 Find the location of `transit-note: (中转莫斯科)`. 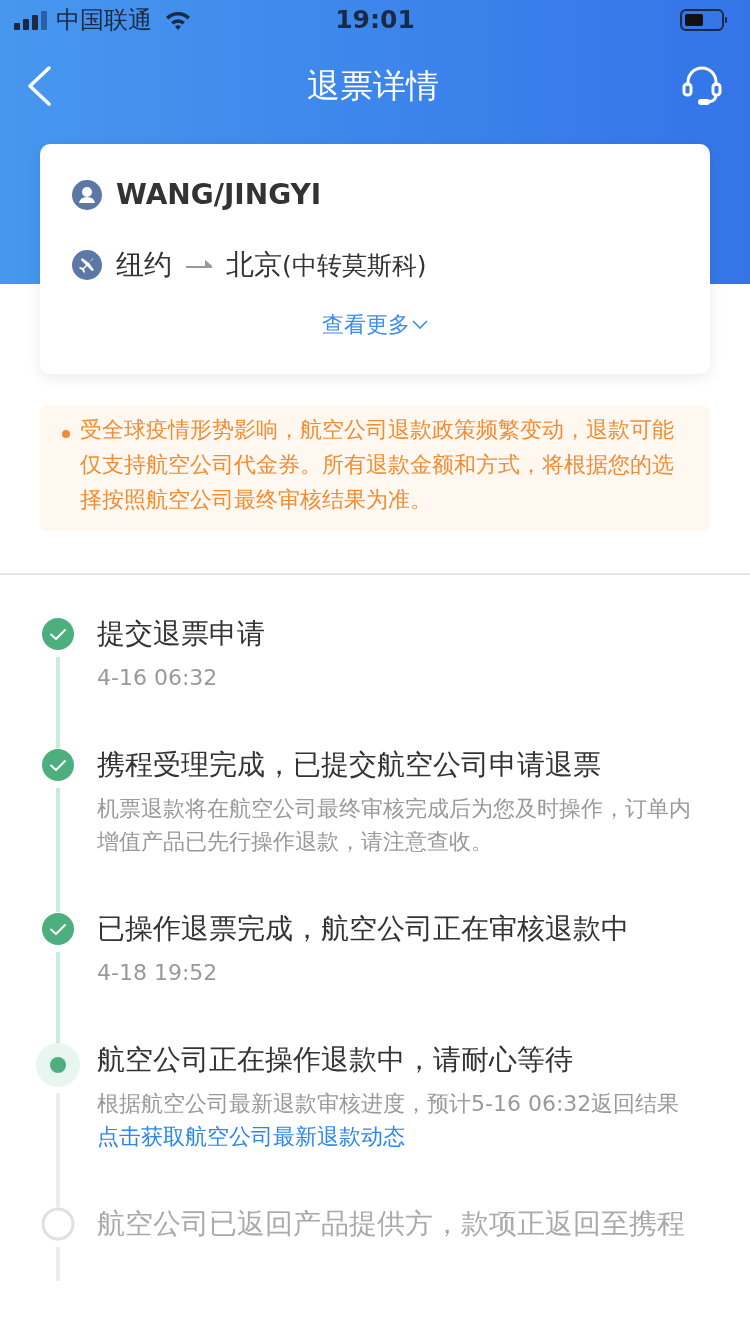

transit-note: (中转莫斯科) is located at coordinates (354, 266).